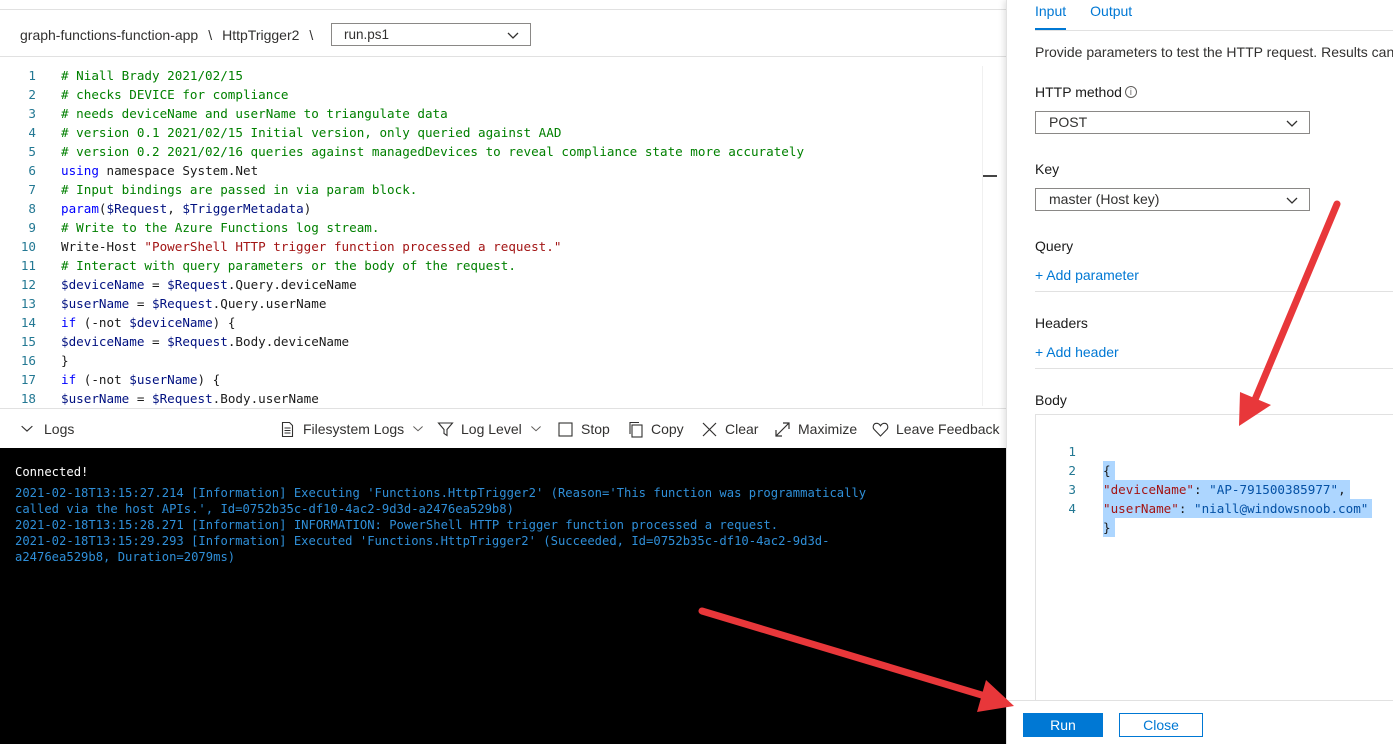 This screenshot has width=1393, height=744. Describe the element at coordinates (125, 557) in the screenshot. I see `log-line: a2476ea529b8, Duration=2079ms)` at that location.